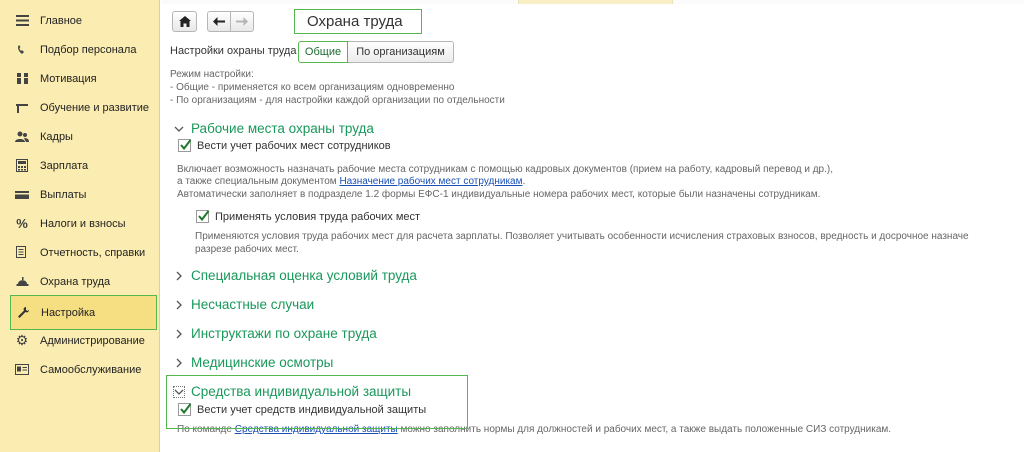  Describe the element at coordinates (304, 275) in the screenshot. I see `section-title: Специальная оценка условий труда` at that location.